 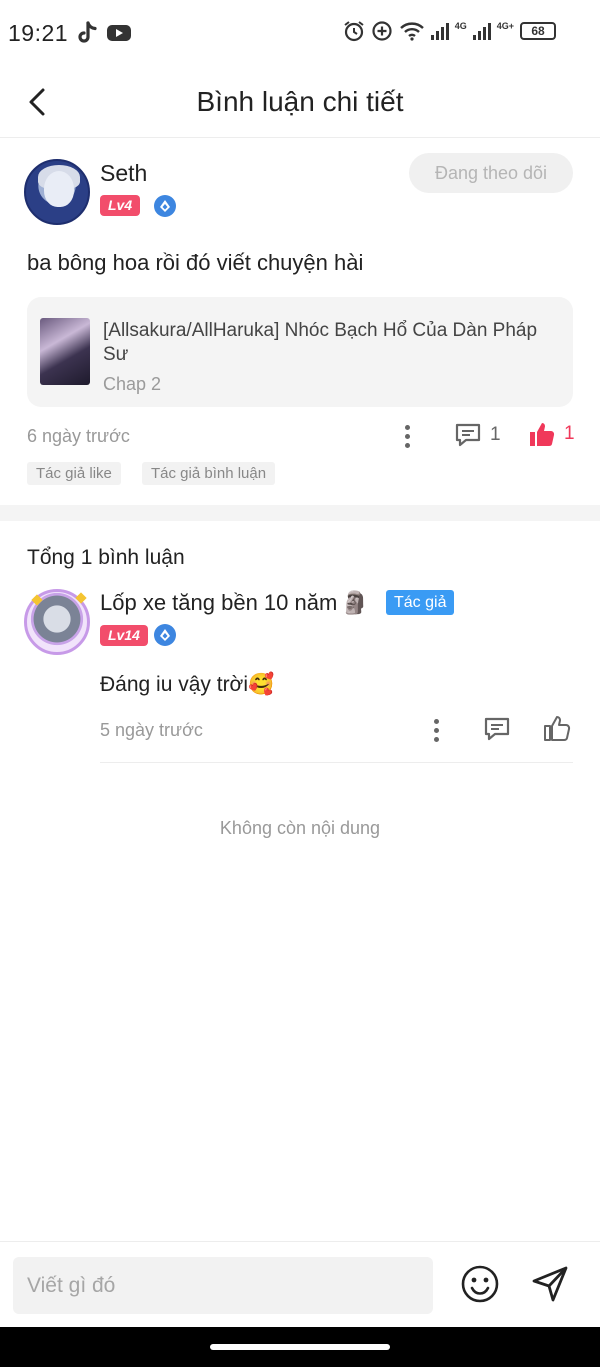 What do you see at coordinates (132, 384) in the screenshot?
I see `work-chapter: Chap 2` at bounding box center [132, 384].